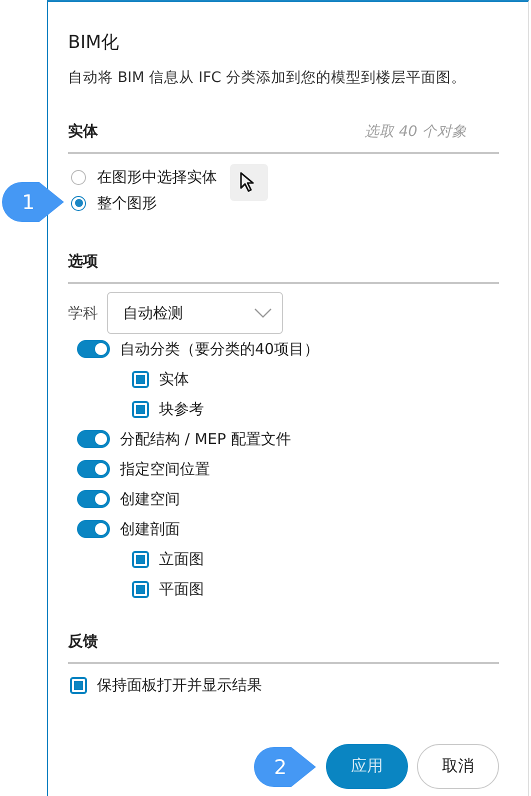 This screenshot has width=531, height=796. Describe the element at coordinates (263, 313) in the screenshot. I see `chevron-down-icon` at that location.